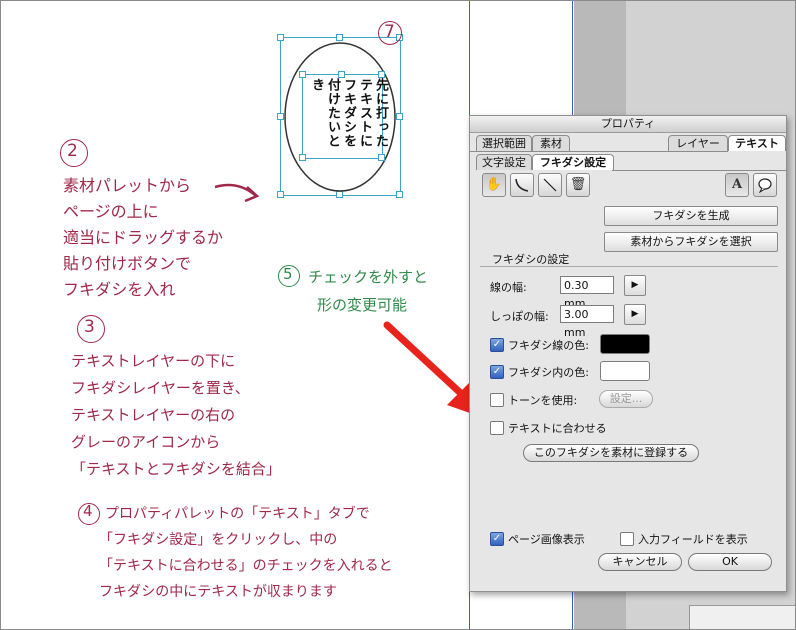 This screenshot has width=796, height=630. Describe the element at coordinates (237, 514) in the screenshot. I see `step4-note: プロパティパレットの「テキスト」タブで` at that location.